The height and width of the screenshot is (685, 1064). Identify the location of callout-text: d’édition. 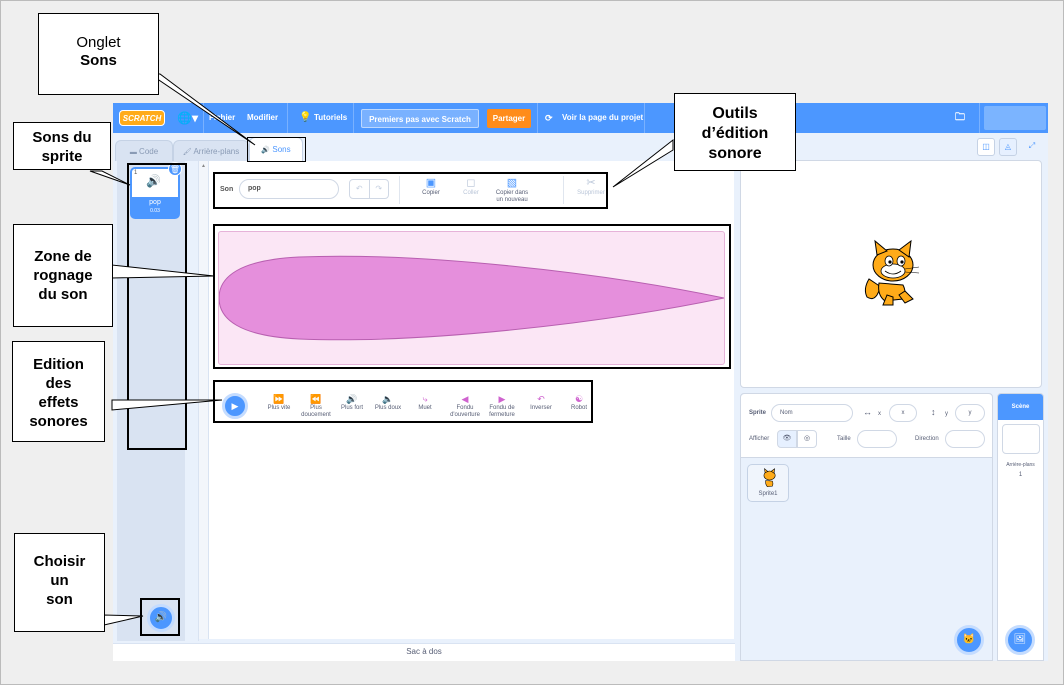
(735, 133).